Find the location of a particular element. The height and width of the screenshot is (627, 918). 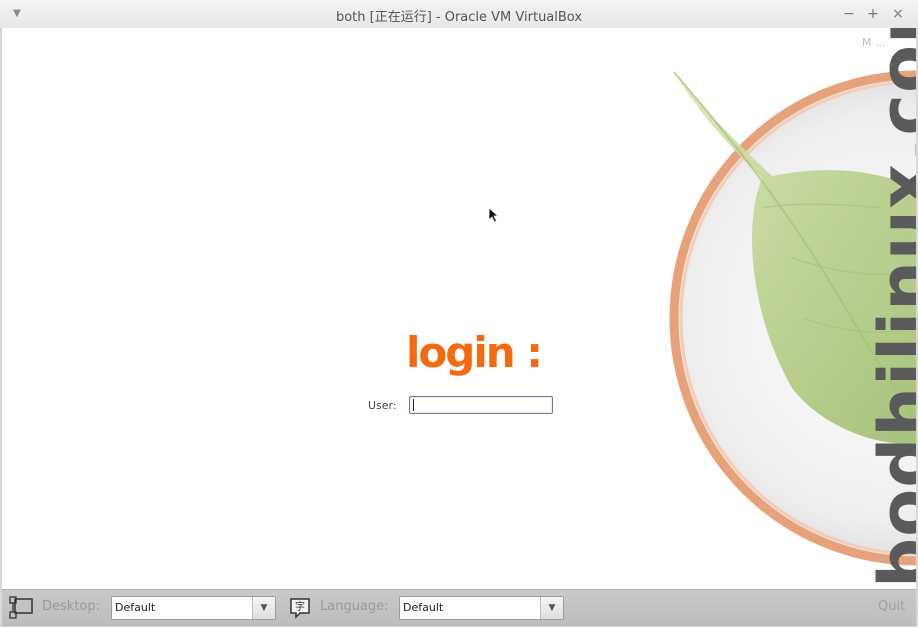

svg-text: 字 is located at coordinates (300, 606).